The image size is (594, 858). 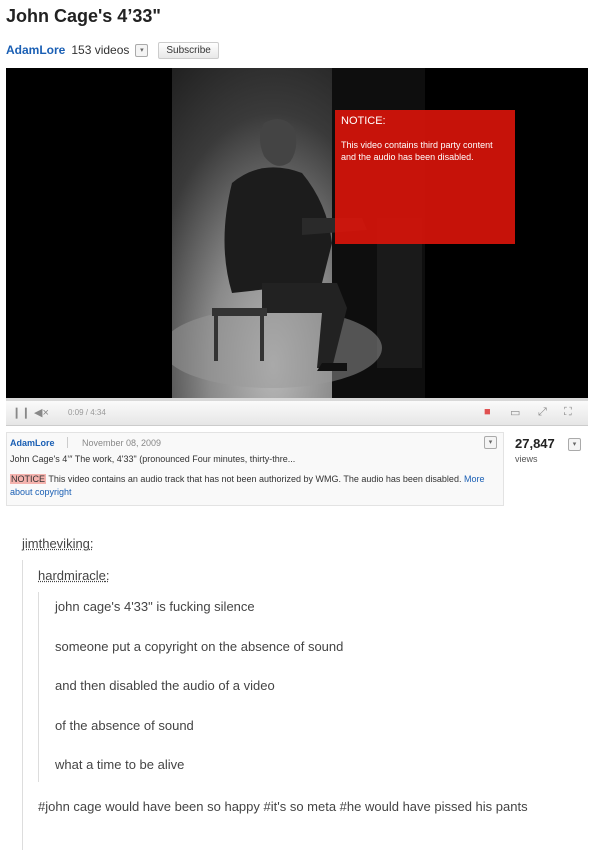 I want to click on player-controls: ❙❙ ◀× 0:09 / 4:34 ■ ▭ ⤢ ⛶, so click(x=297, y=413).